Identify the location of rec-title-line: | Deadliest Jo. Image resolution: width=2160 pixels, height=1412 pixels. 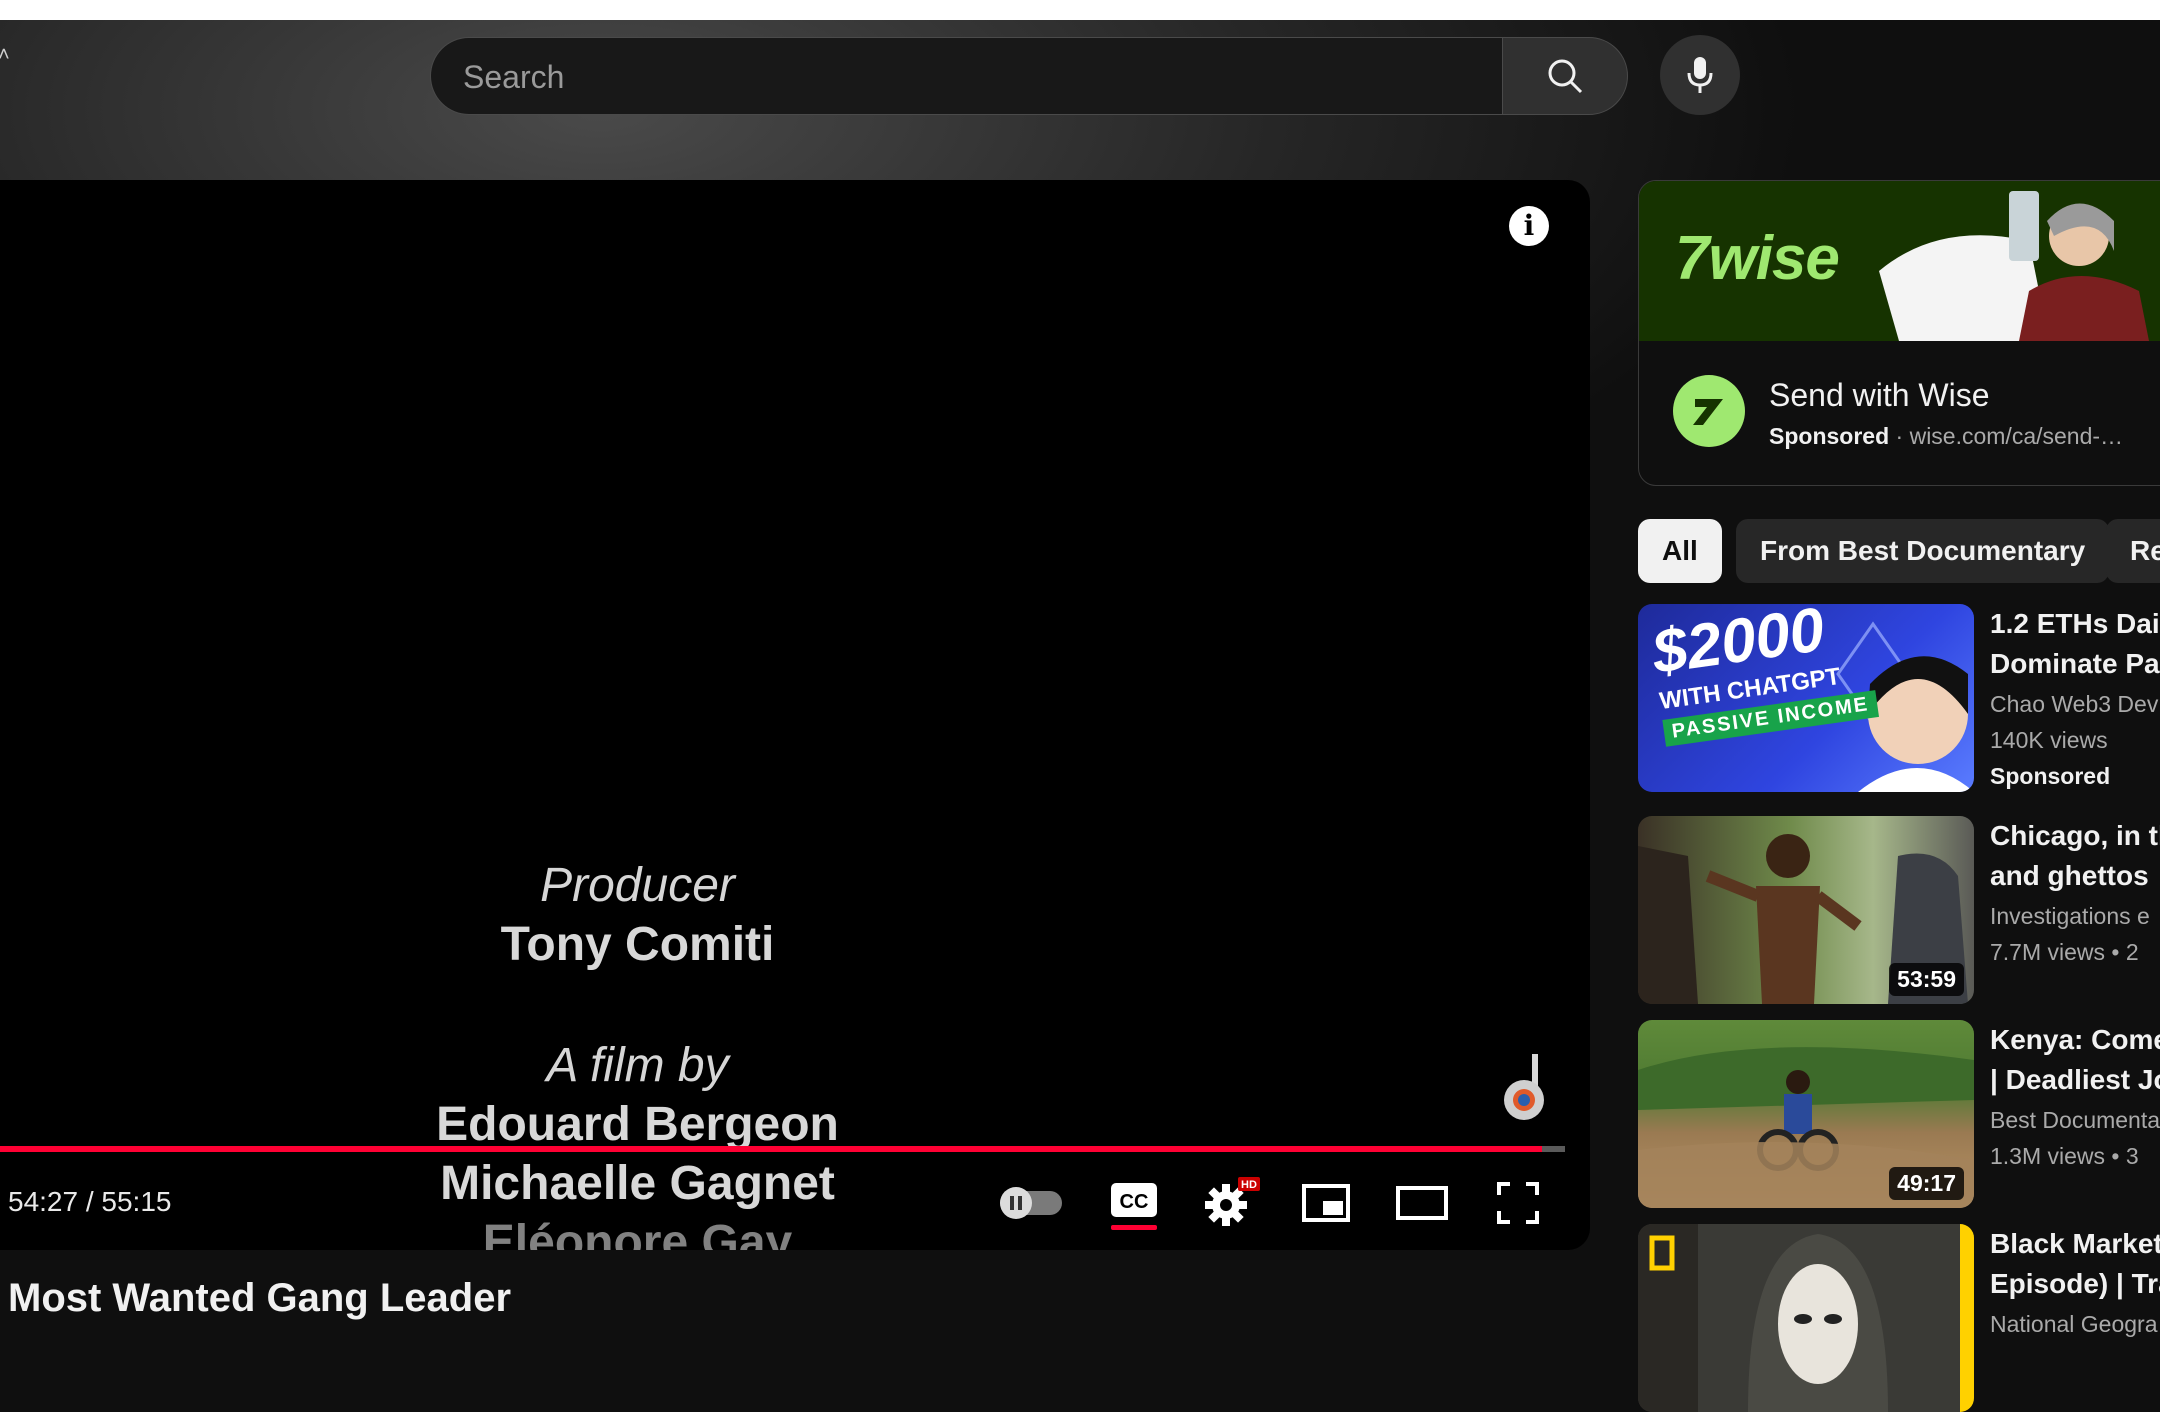
(2075, 1080).